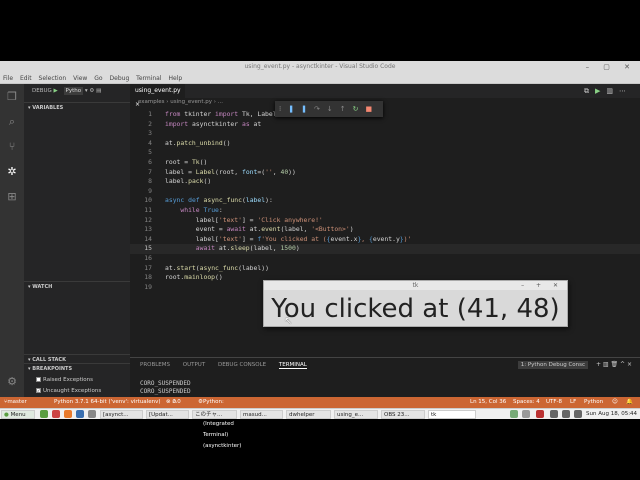 The width and height of the screenshot is (640, 480). Describe the element at coordinates (92, 414) in the screenshot. I see `terminal-icon` at that location.